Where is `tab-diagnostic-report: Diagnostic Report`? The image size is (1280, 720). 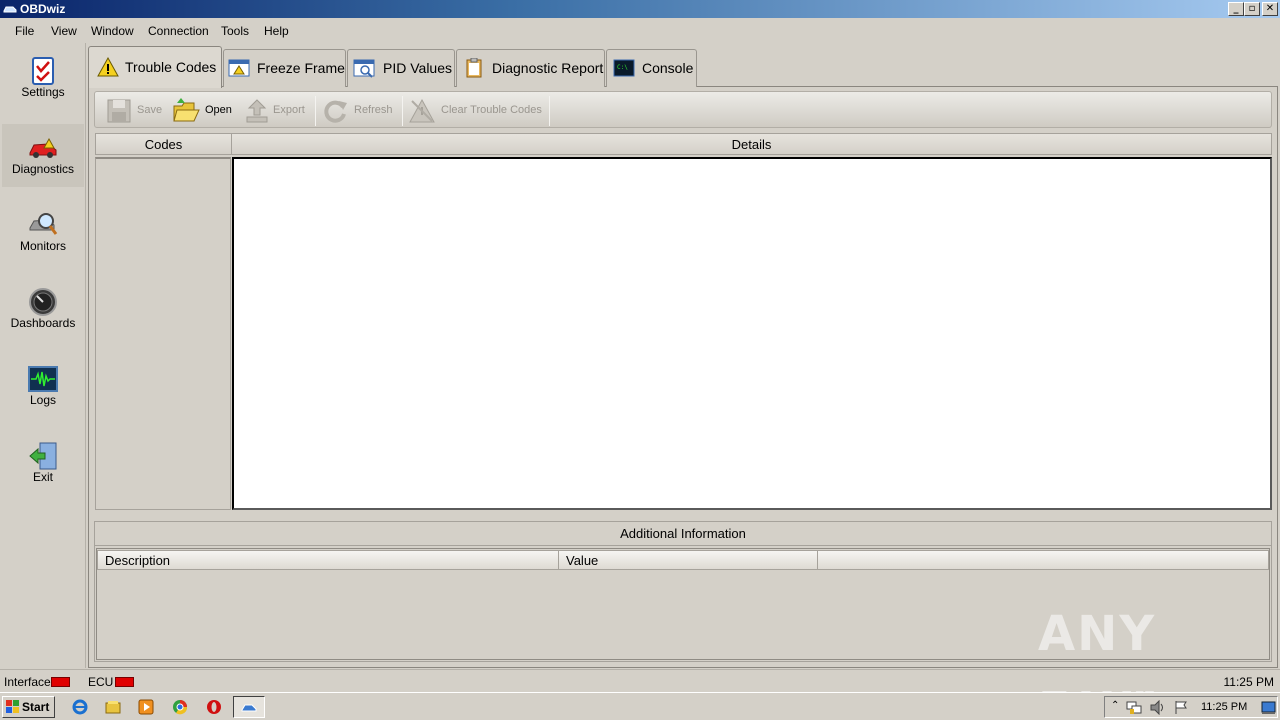 tab-diagnostic-report: Diagnostic Report is located at coordinates (530, 68).